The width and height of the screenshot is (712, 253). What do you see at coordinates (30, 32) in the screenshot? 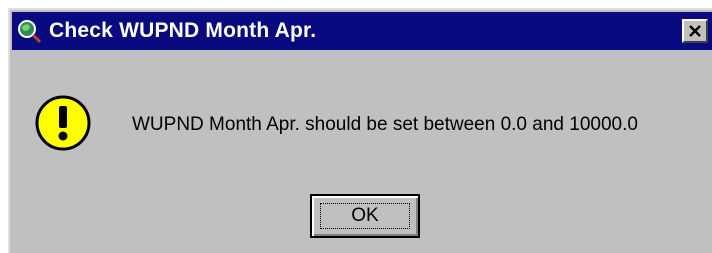
I see `globe-magnifier-icon` at bounding box center [30, 32].